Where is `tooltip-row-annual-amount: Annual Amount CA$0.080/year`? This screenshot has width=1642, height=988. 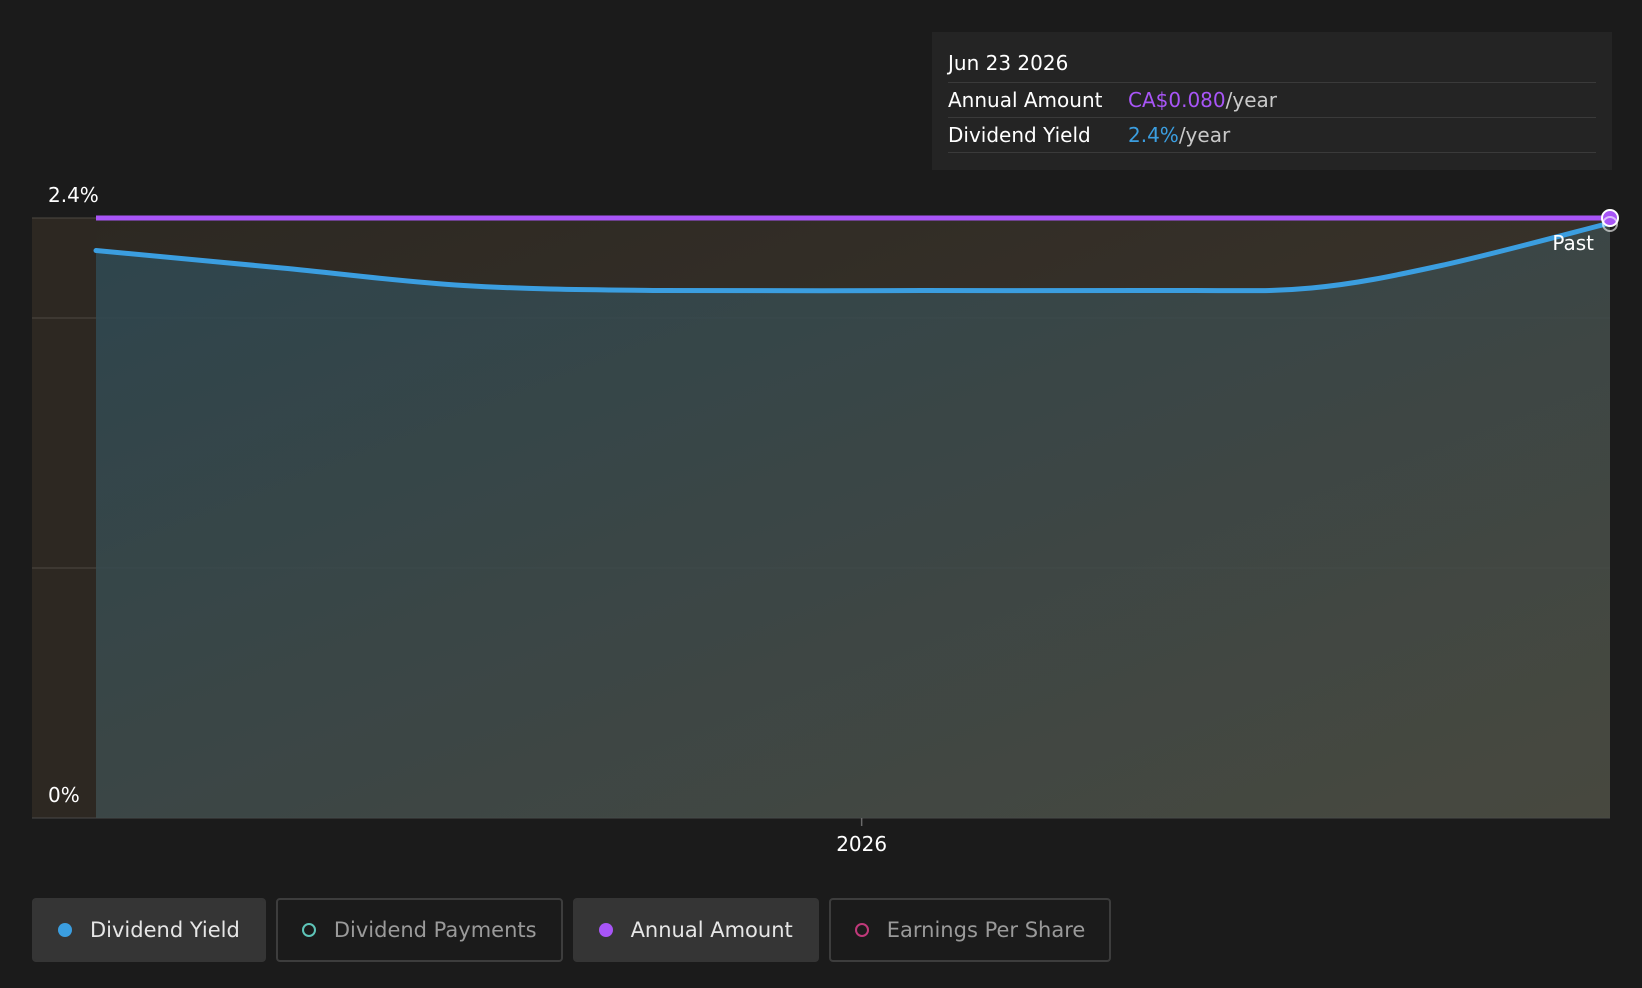
tooltip-row-annual-amount: Annual Amount CA$0.080/year is located at coordinates (1272, 100).